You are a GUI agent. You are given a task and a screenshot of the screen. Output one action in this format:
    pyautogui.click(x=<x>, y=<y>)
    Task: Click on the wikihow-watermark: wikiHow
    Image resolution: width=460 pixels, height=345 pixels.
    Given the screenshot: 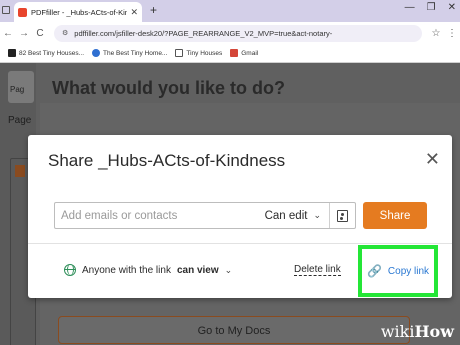 What is the action you would take?
    pyautogui.click(x=417, y=331)
    